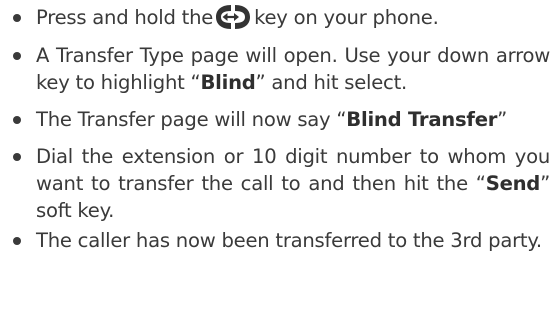 This screenshot has width=556, height=313. I want to click on step-text: key on your phone., so click(346, 17).